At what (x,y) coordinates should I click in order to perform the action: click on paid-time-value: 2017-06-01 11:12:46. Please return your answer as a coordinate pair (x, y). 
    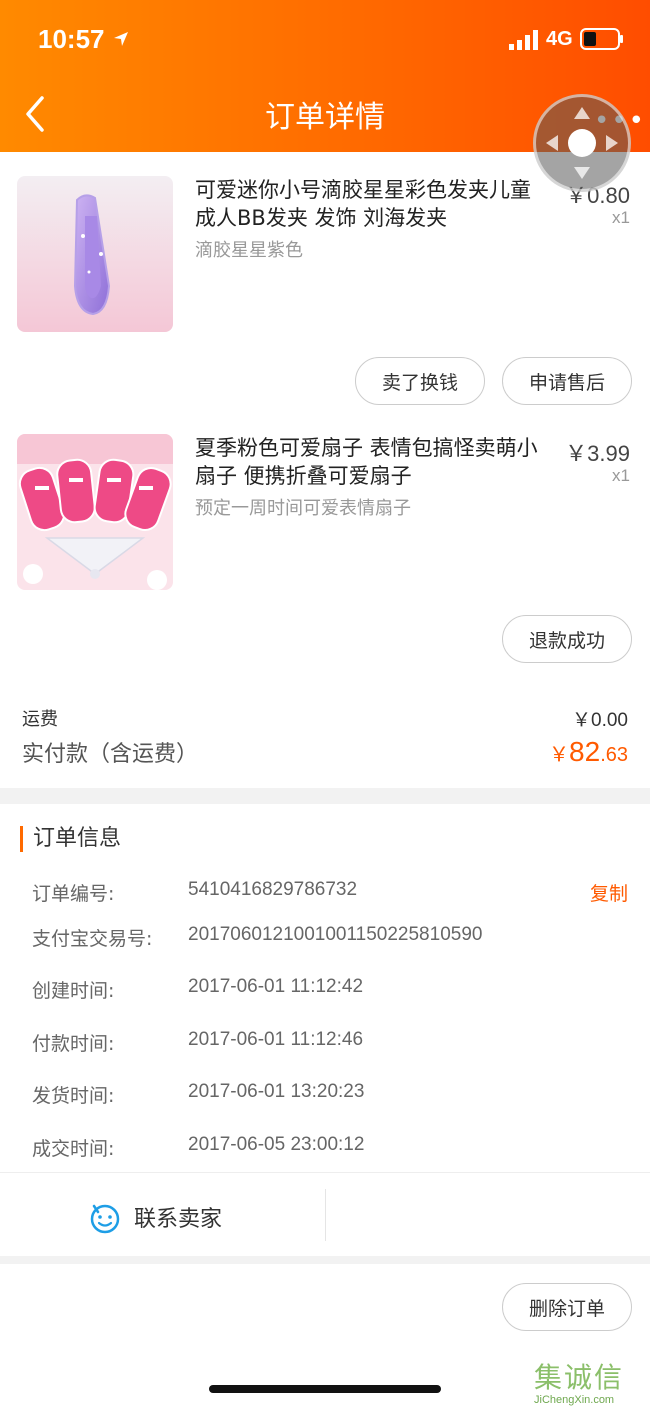
    Looking at the image, I should click on (276, 1039).